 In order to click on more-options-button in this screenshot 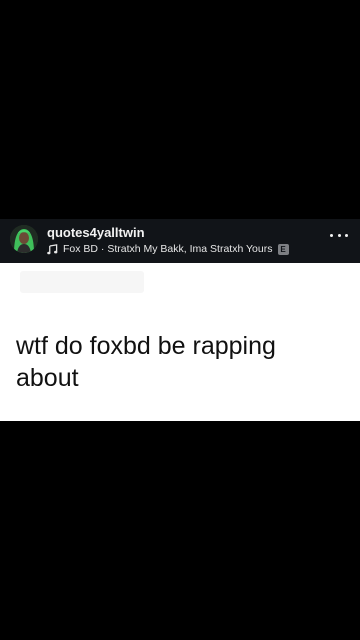, I will do `click(339, 235)`.